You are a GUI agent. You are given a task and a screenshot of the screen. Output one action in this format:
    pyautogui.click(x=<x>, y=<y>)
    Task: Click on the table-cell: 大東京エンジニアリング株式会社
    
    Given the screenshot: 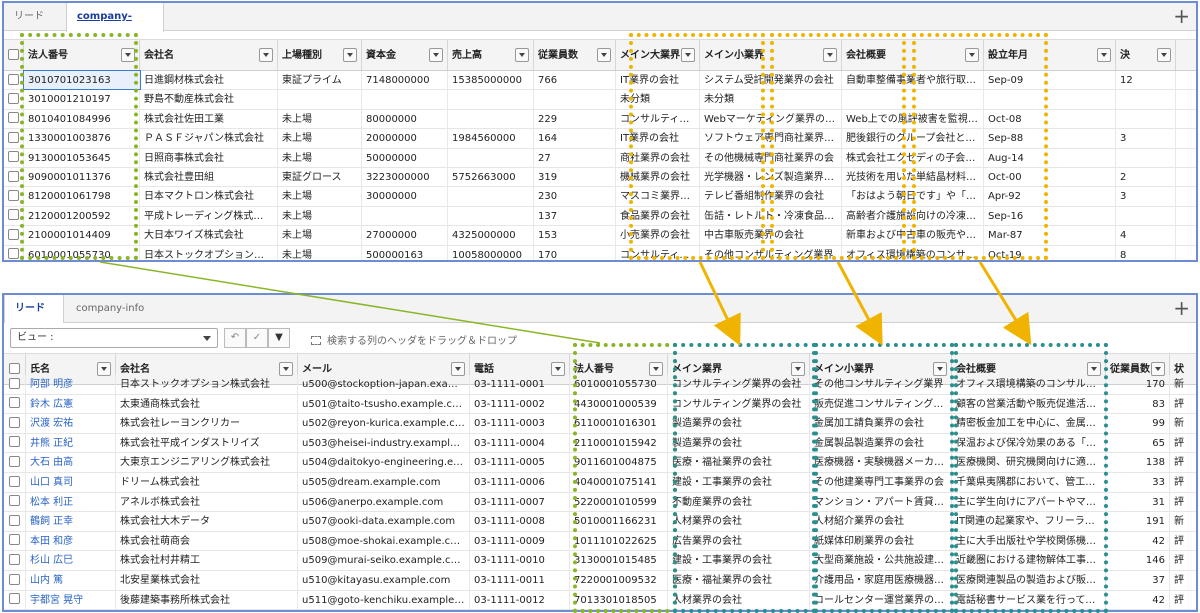 What is the action you would take?
    pyautogui.click(x=207, y=462)
    